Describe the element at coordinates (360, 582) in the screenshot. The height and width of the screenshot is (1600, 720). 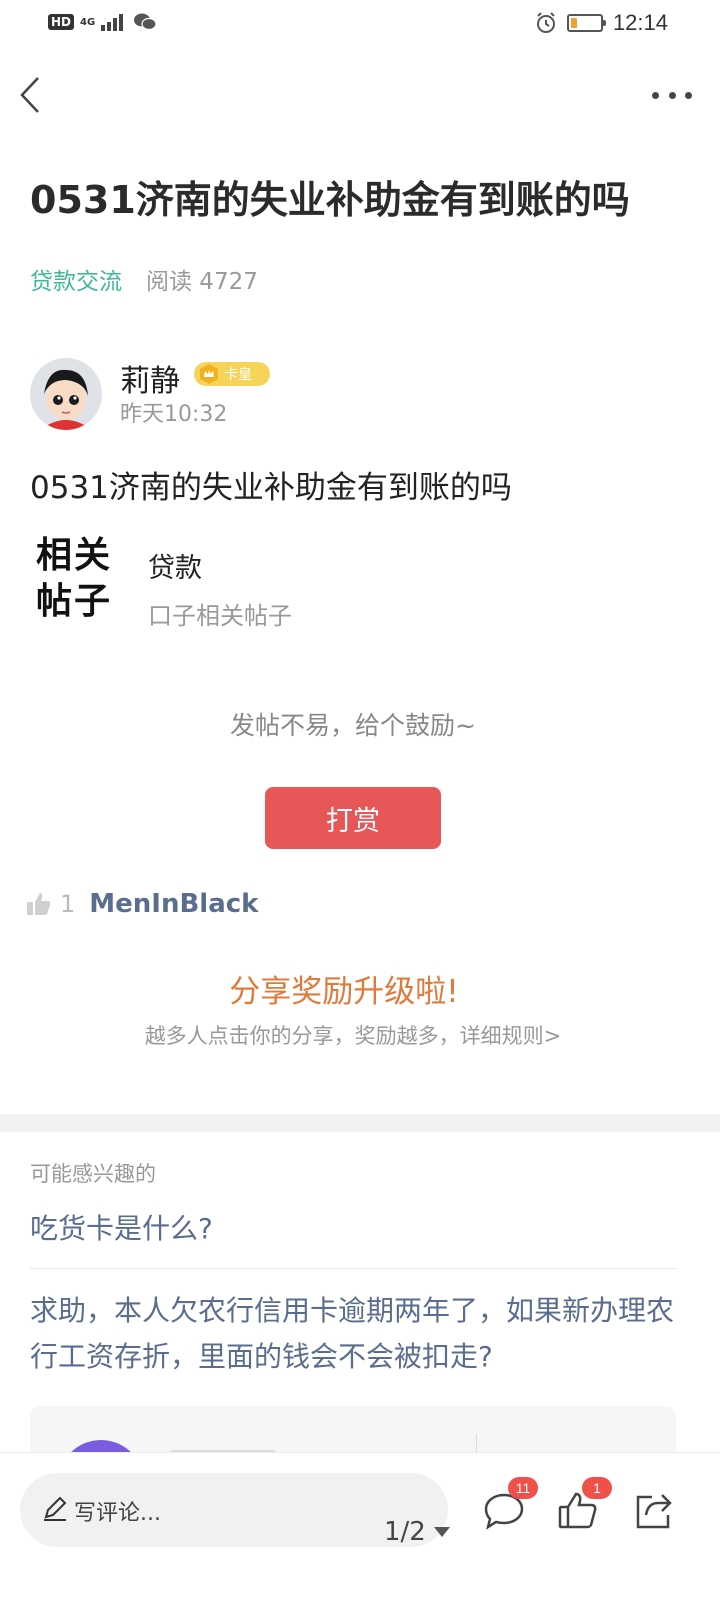
I see `related-posts: 相关帖子 贷款 口子相关帖子` at that location.